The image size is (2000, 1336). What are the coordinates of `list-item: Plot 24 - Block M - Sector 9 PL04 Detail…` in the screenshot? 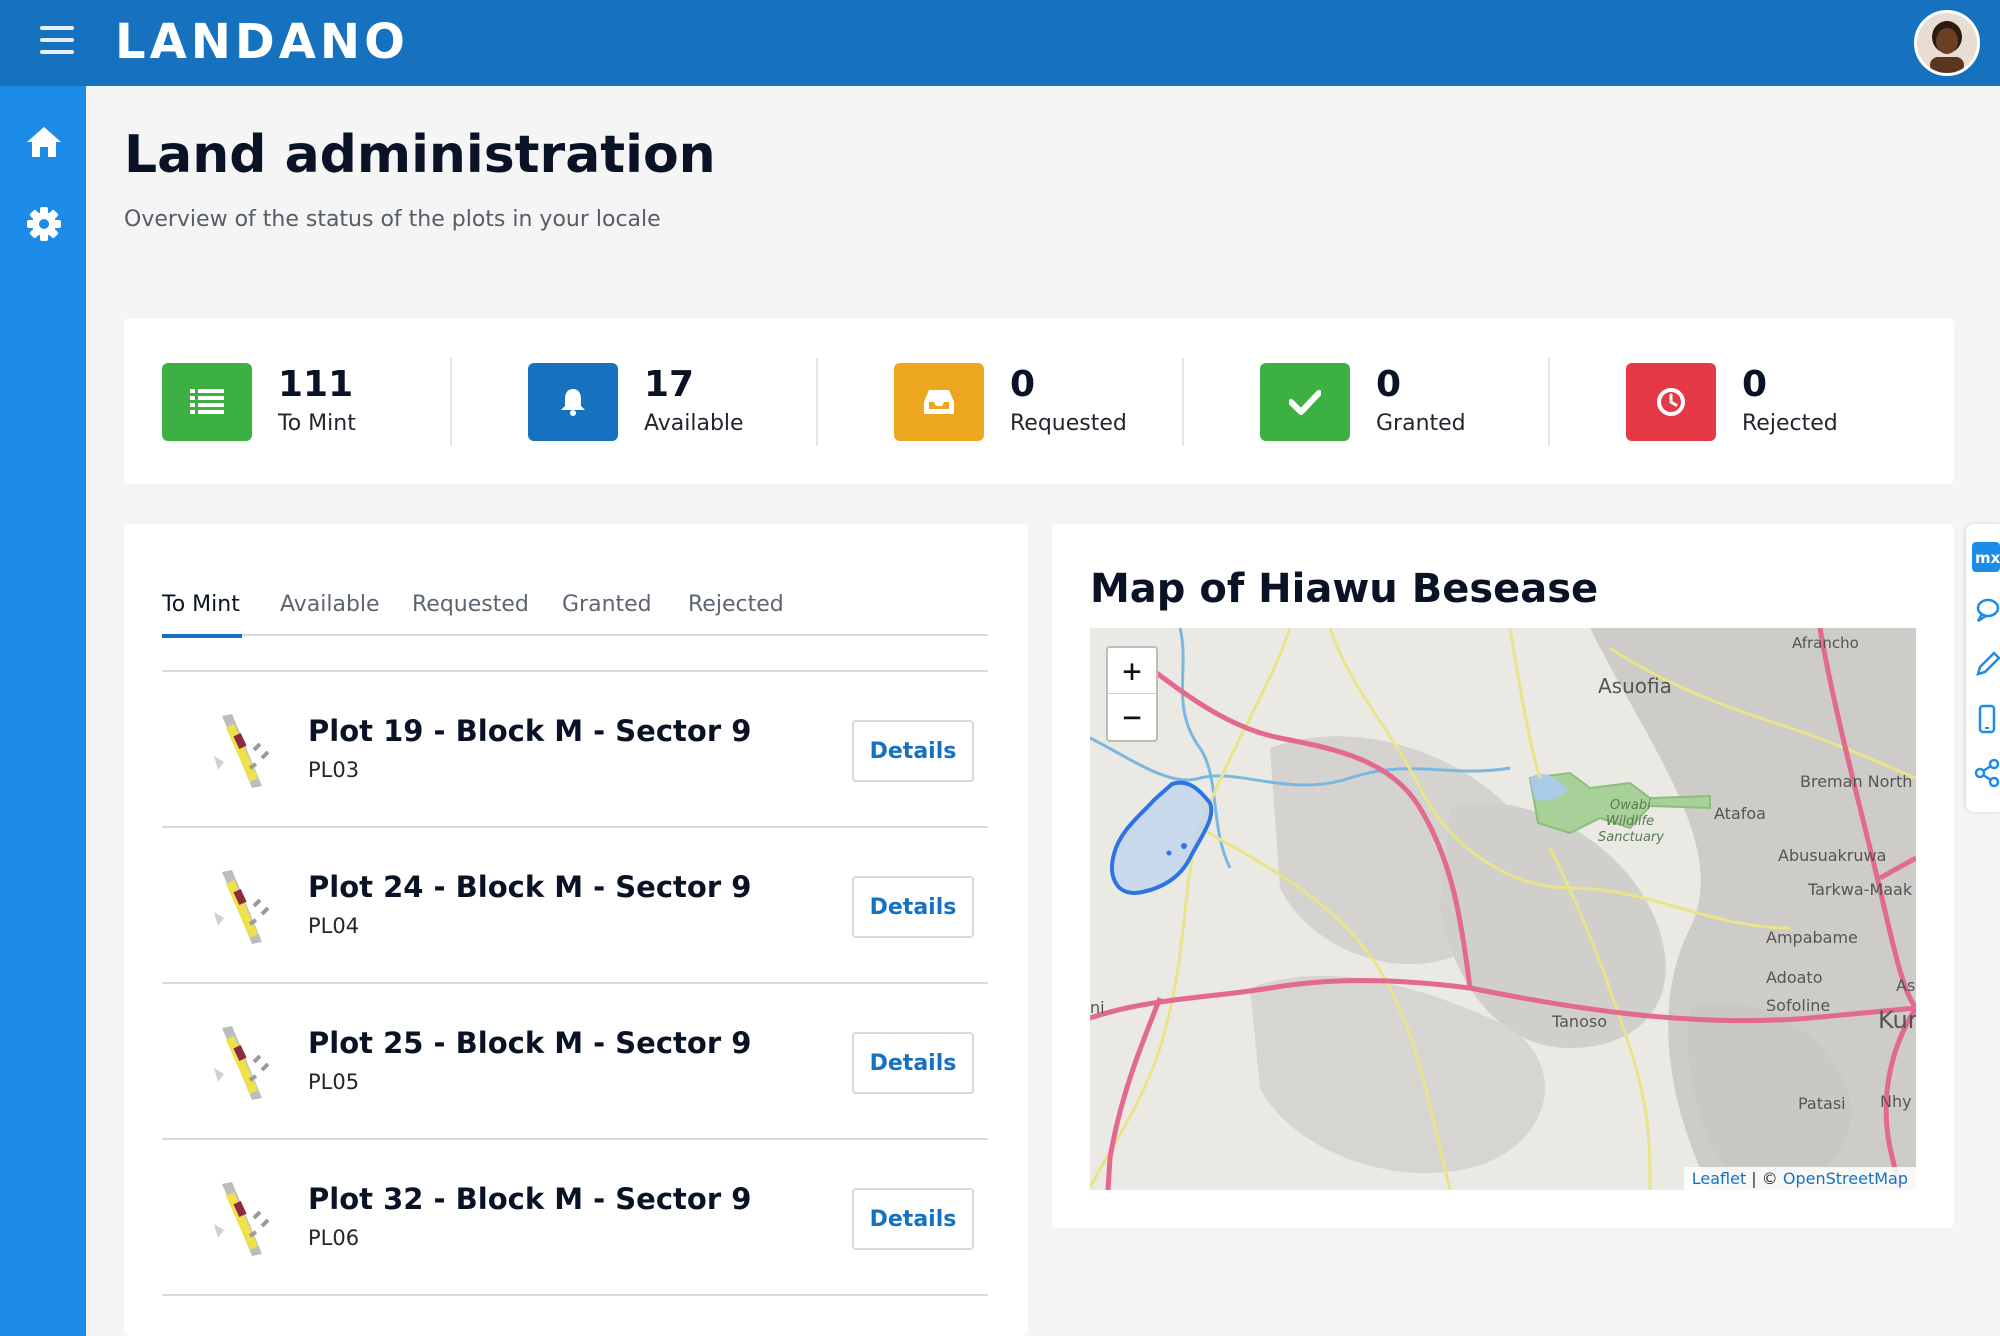 It's located at (575, 905).